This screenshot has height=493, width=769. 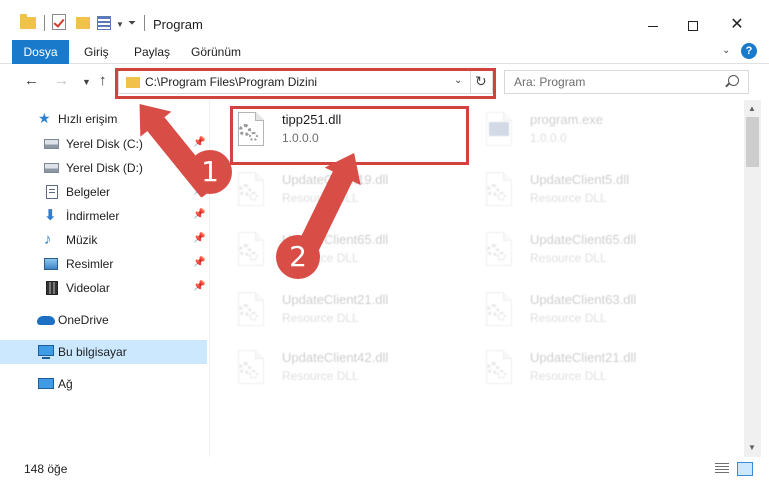 I want to click on scroll-down-icon: ▼, so click(x=752, y=447).